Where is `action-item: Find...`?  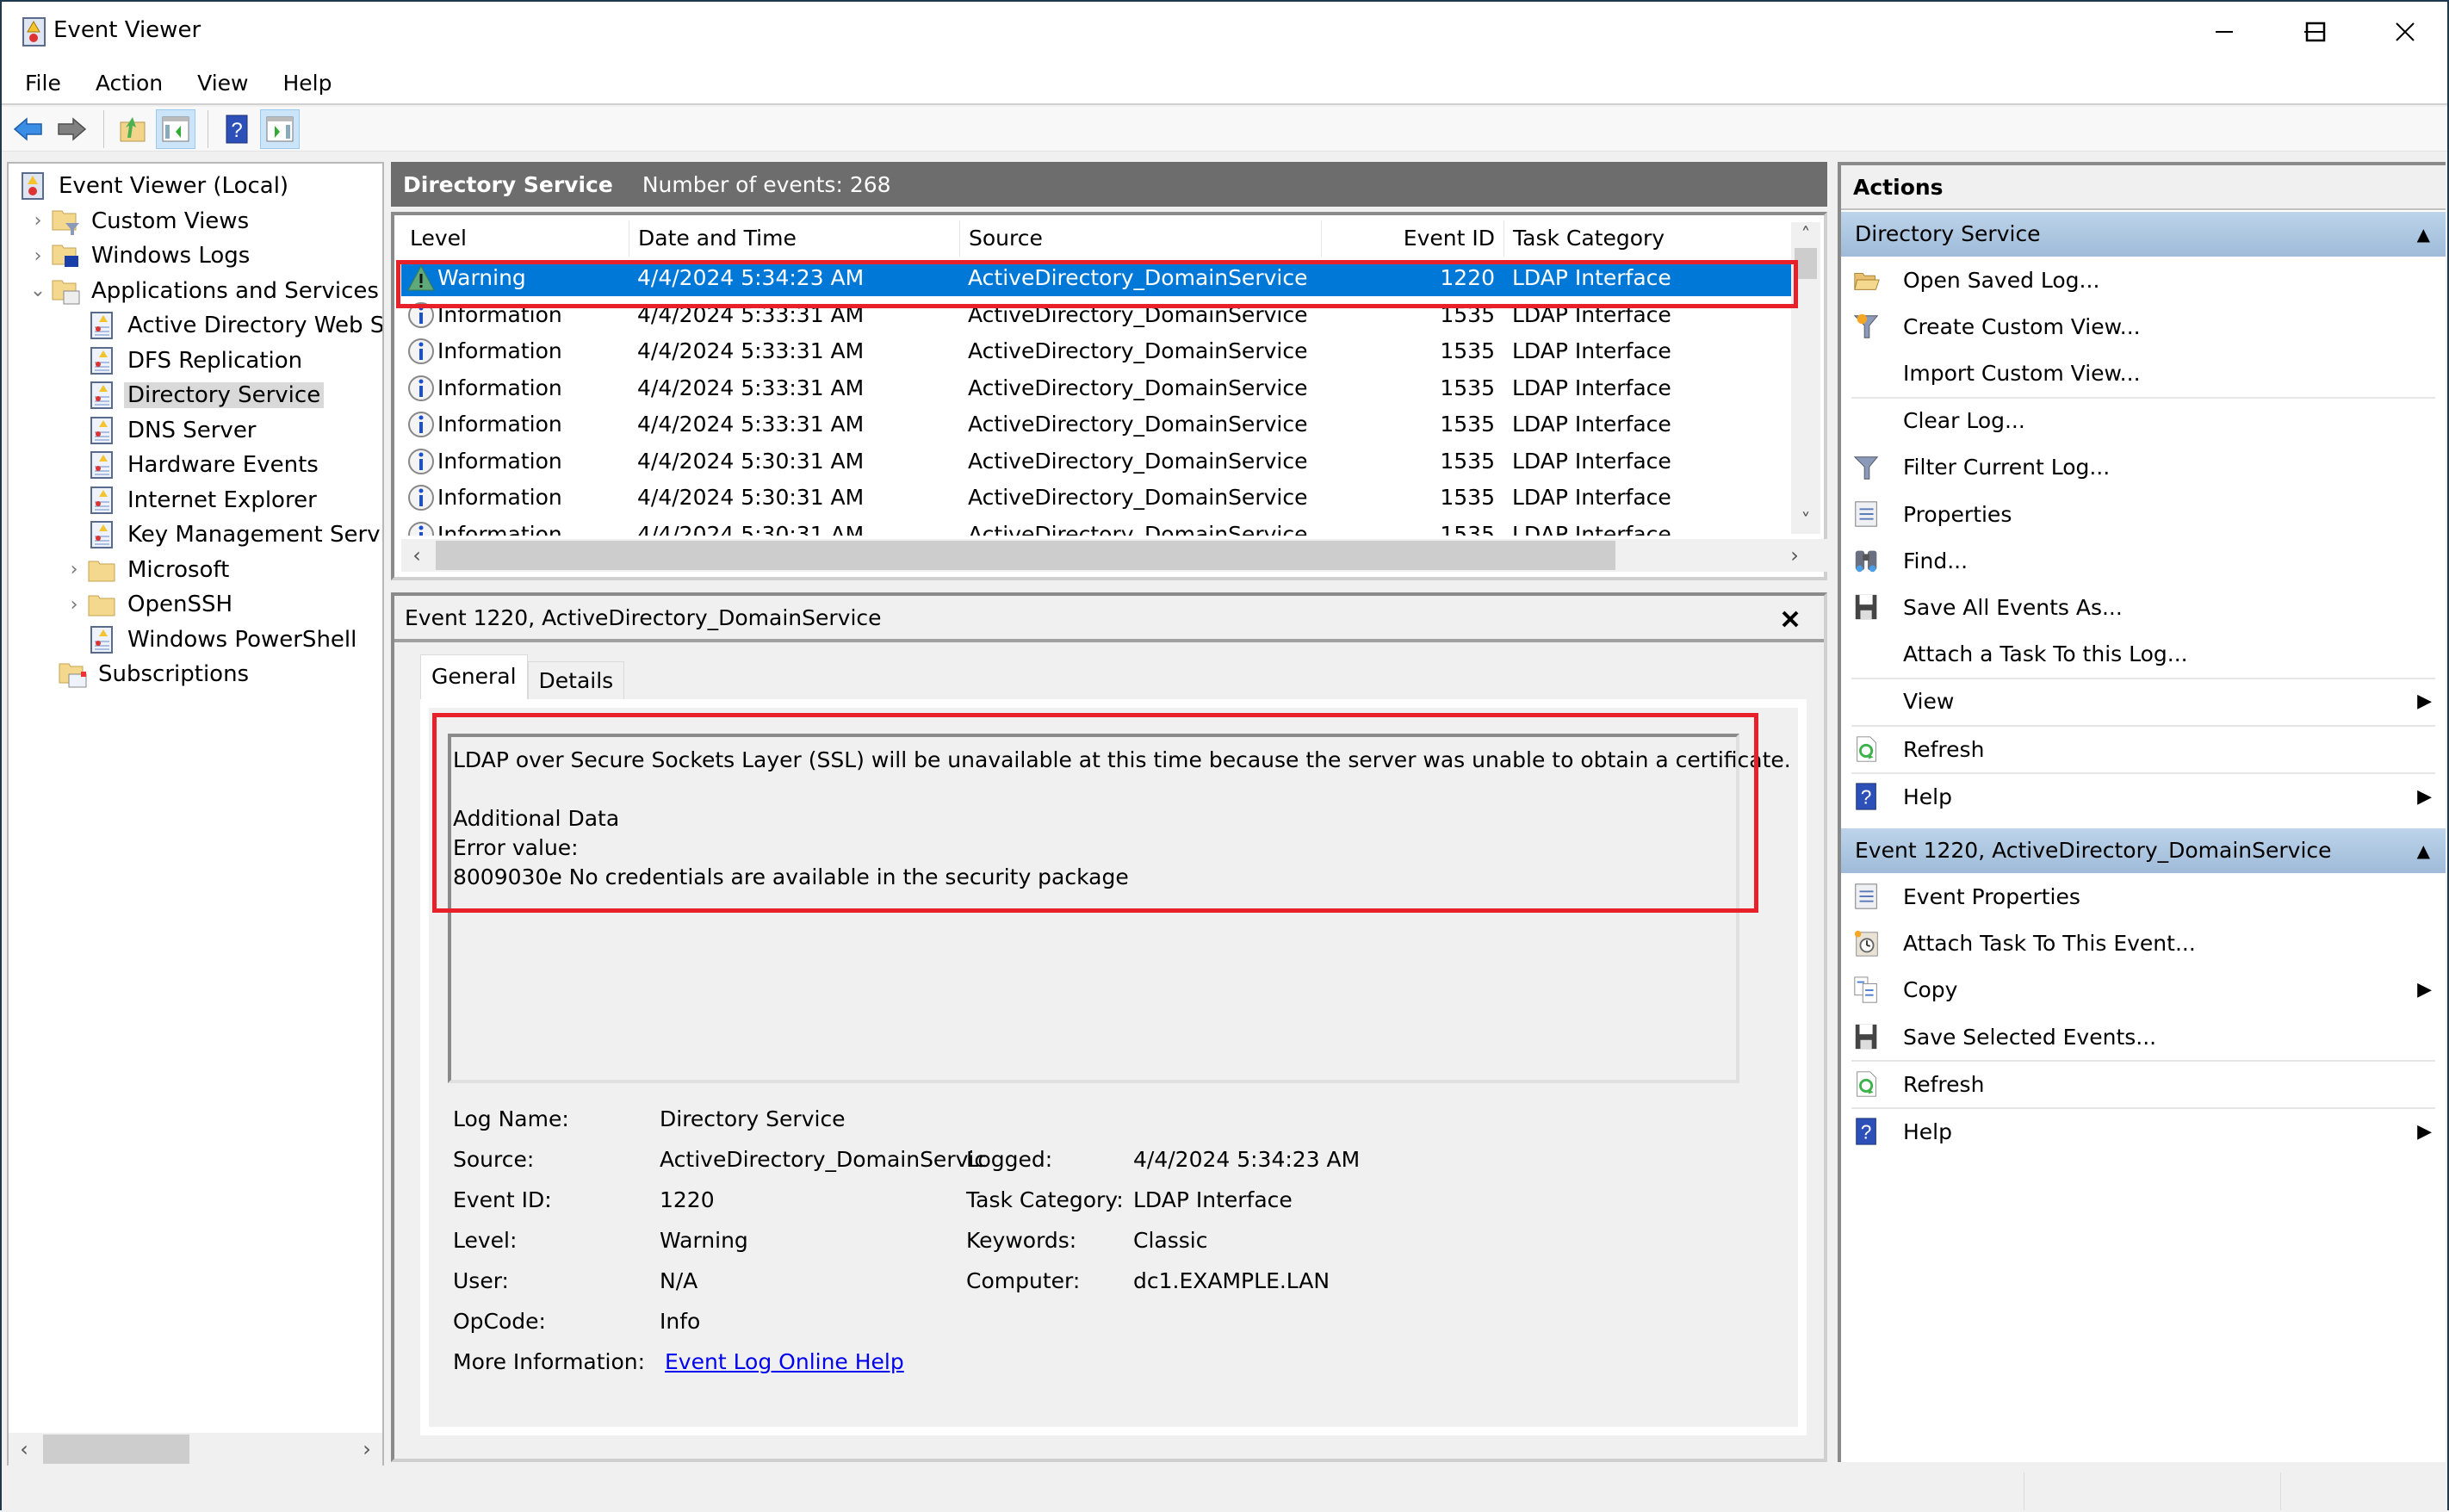 action-item: Find... is located at coordinates (2144, 560).